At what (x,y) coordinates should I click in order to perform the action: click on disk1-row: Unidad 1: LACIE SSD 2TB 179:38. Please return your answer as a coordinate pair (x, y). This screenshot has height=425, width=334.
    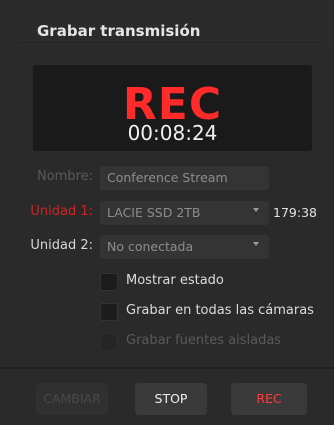
    Looking at the image, I should click on (167, 213).